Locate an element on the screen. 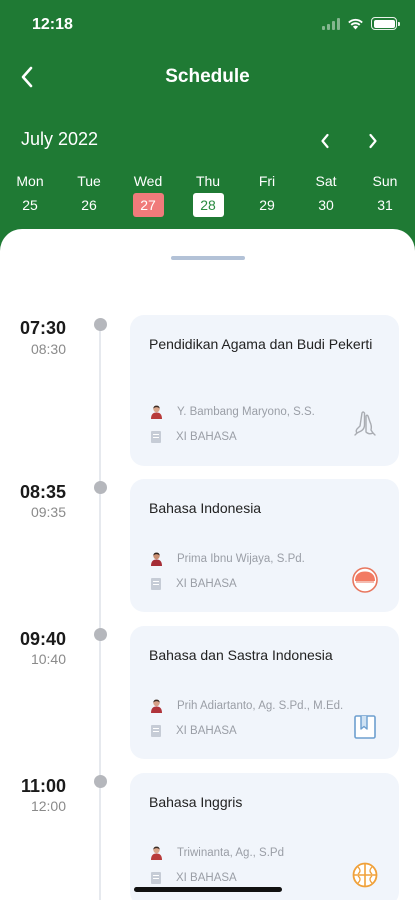 The width and height of the screenshot is (415, 900). start-time: 11:00 is located at coordinates (43, 786).